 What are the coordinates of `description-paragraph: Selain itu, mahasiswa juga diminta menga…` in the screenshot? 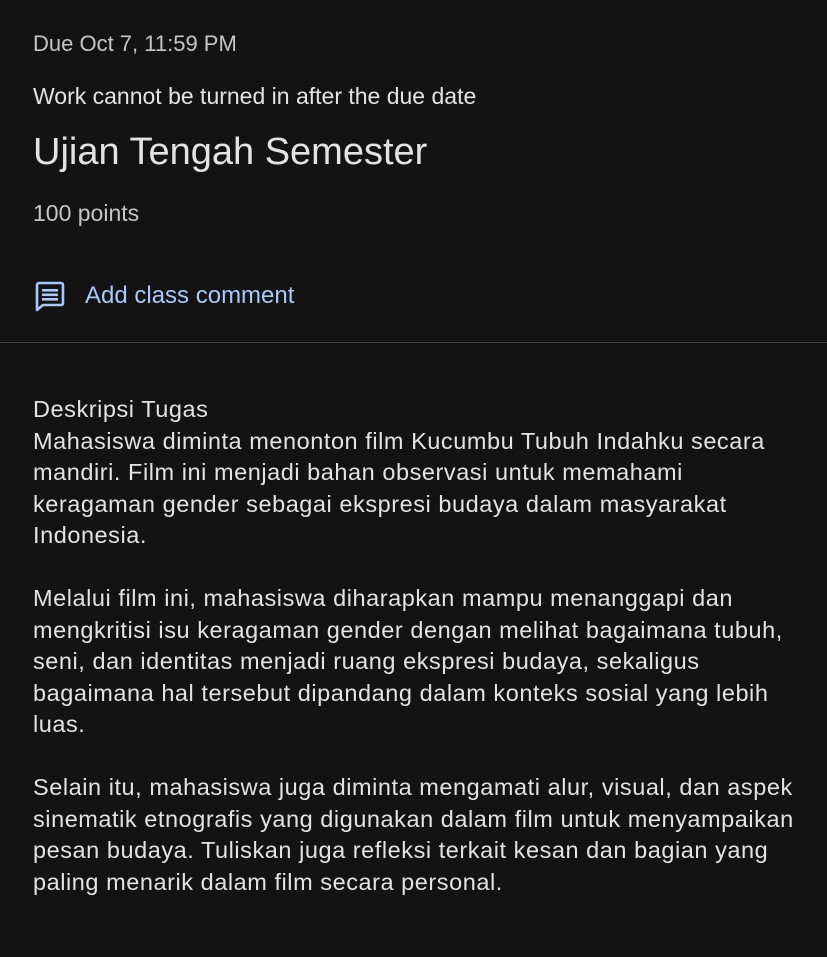 It's located at (413, 834).